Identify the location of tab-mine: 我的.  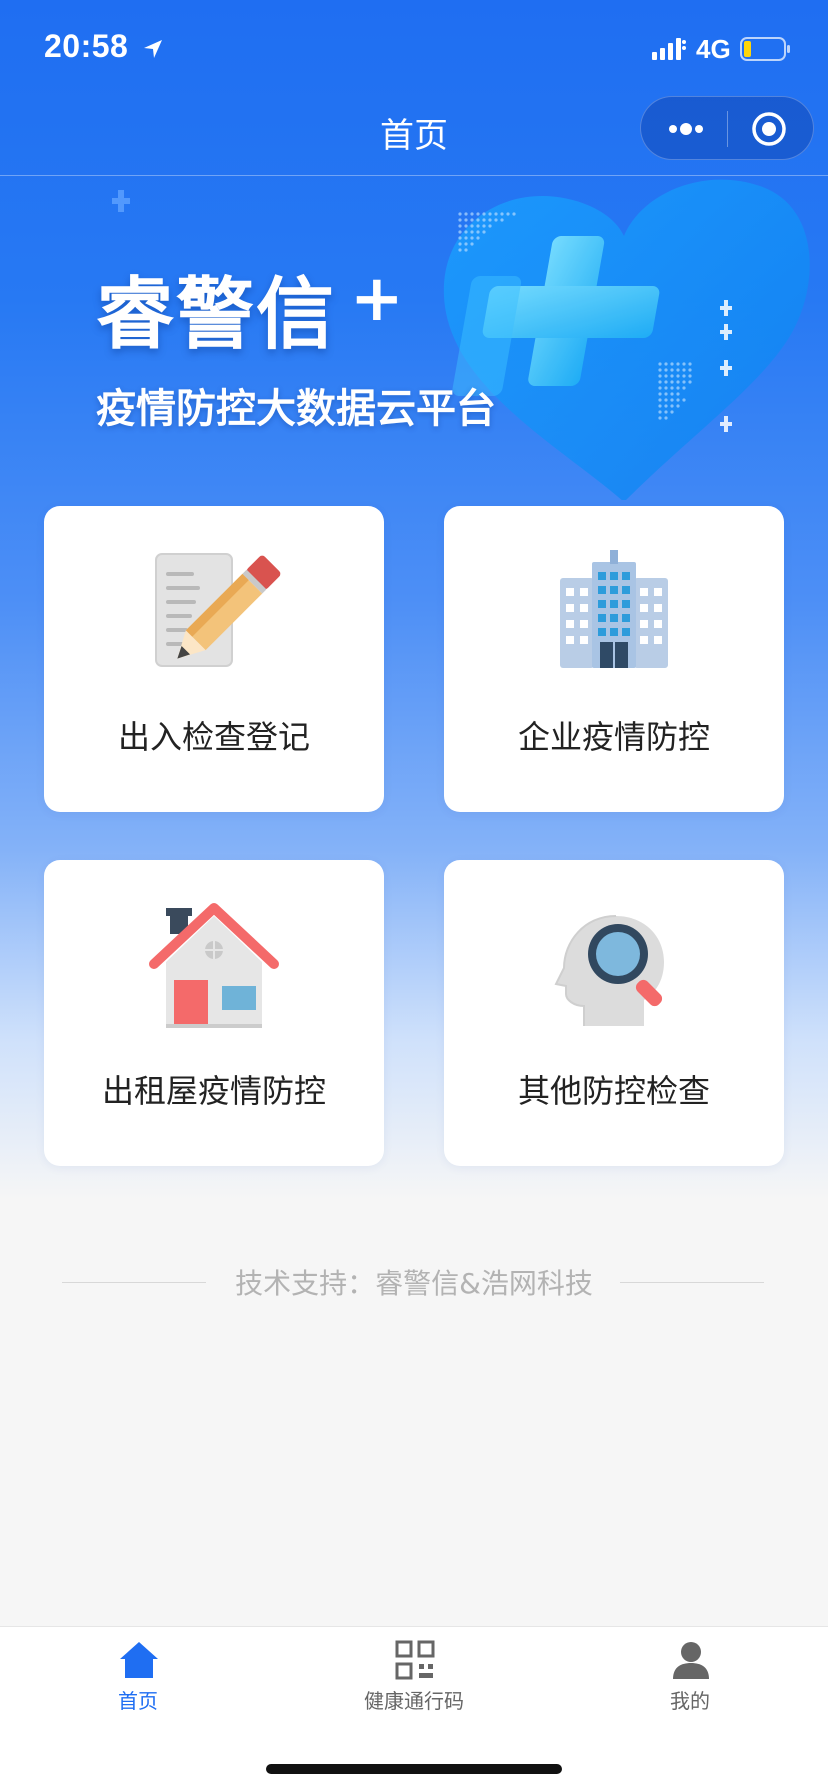
(690, 1677).